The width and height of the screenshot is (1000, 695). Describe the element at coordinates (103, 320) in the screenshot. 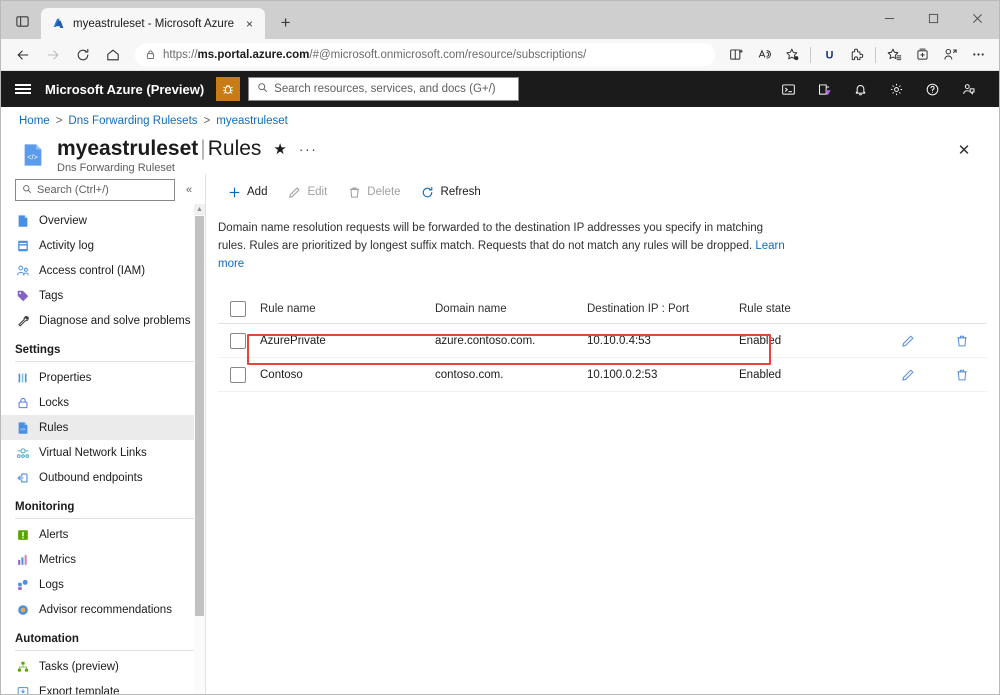

I see `sidebar-item-diagnose: Diagnose and solve problems` at that location.